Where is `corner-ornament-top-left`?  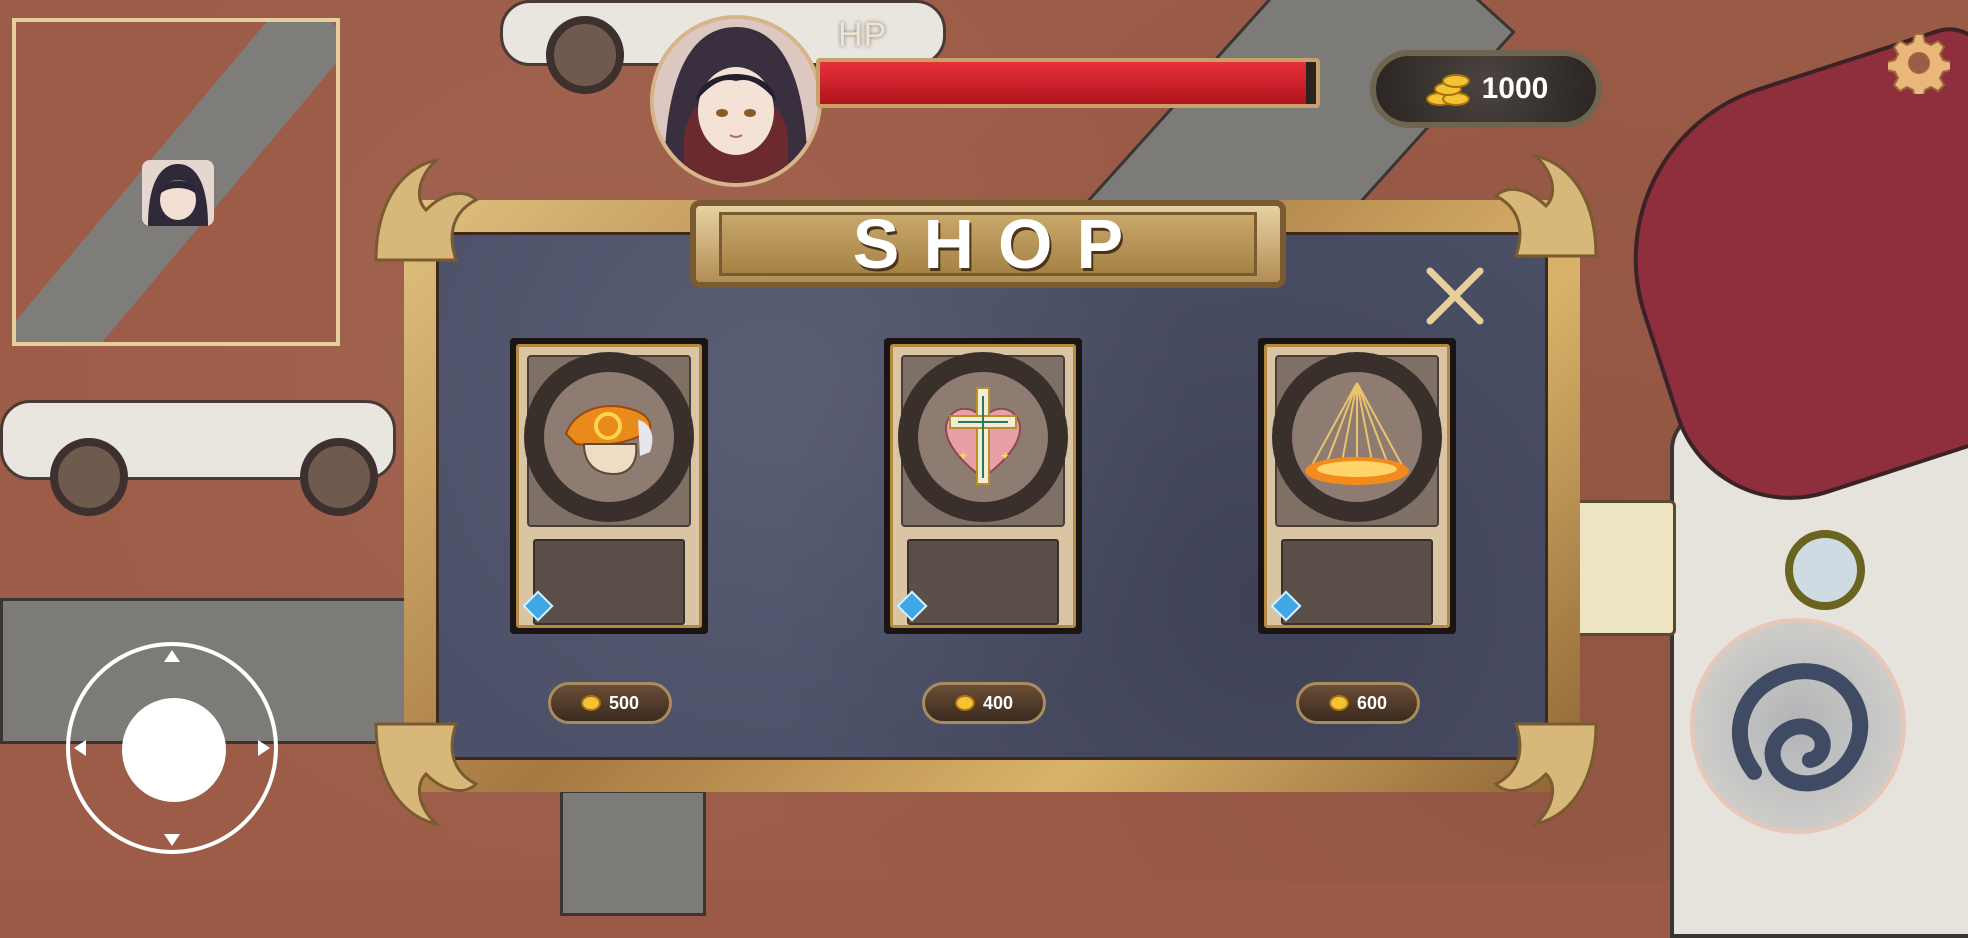
corner-ornament-top-left is located at coordinates (426, 209).